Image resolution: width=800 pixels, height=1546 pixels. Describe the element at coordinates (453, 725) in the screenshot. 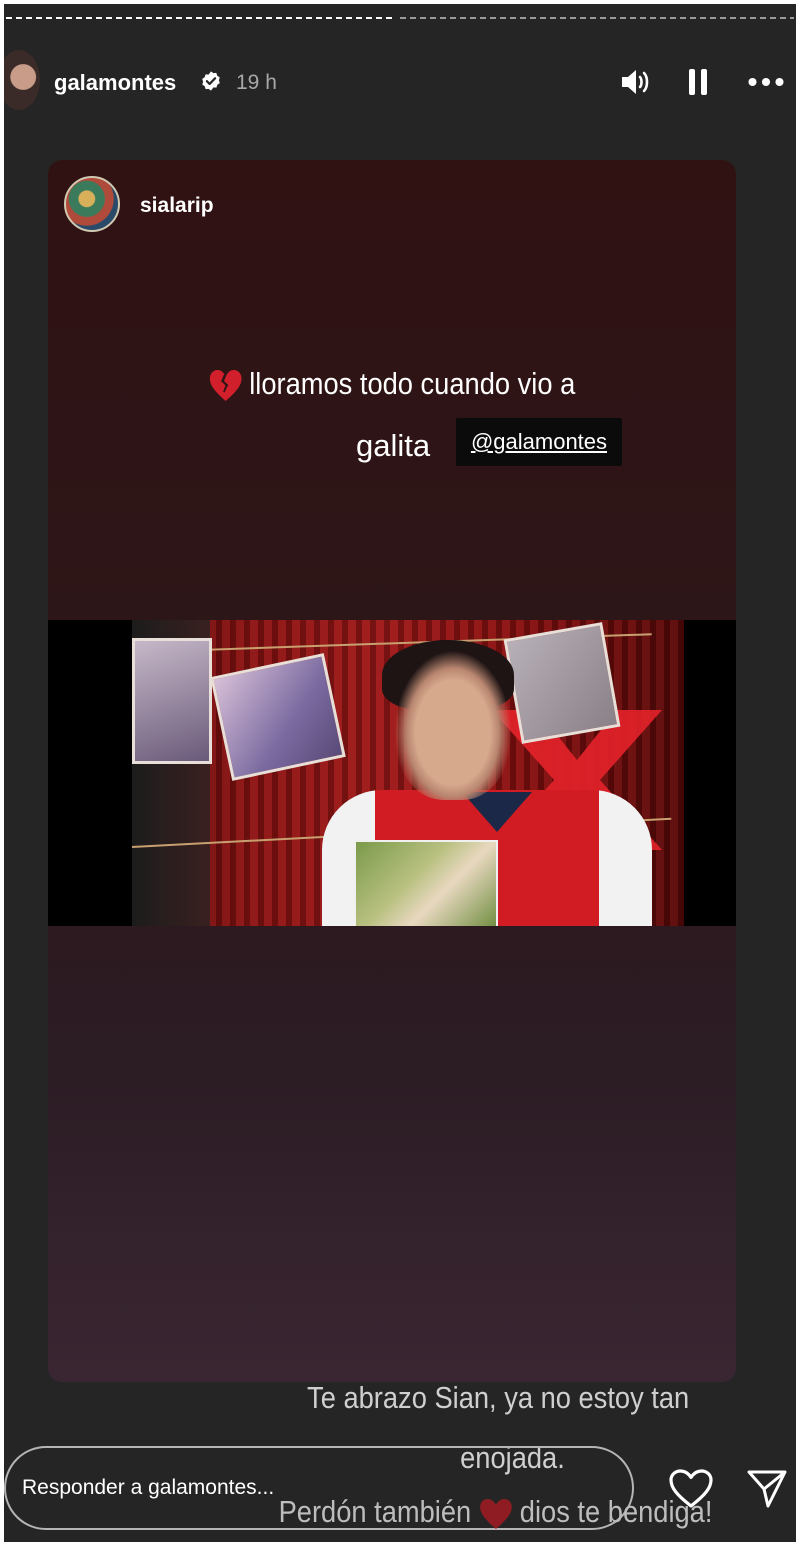

I see `person-face` at that location.